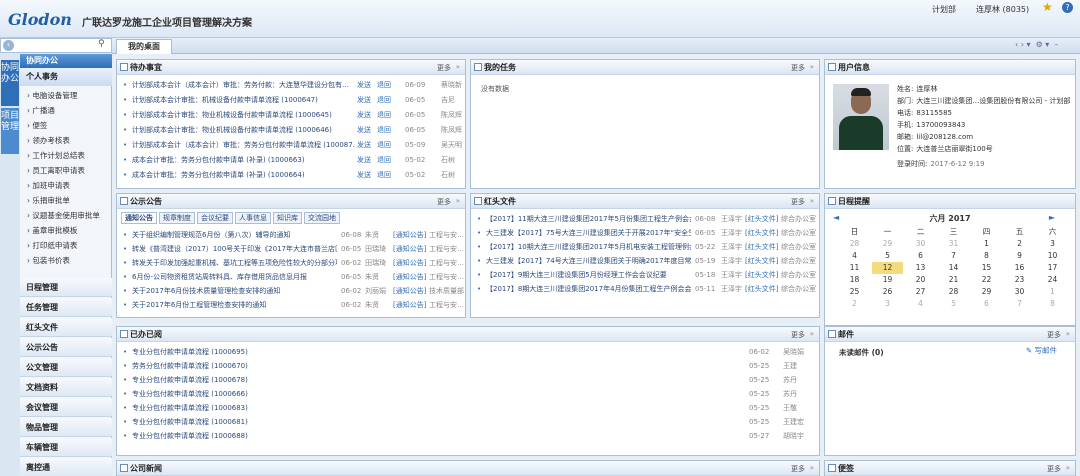  Describe the element at coordinates (798, 335) in the screenshot. I see `done-more-link: 更多` at that location.